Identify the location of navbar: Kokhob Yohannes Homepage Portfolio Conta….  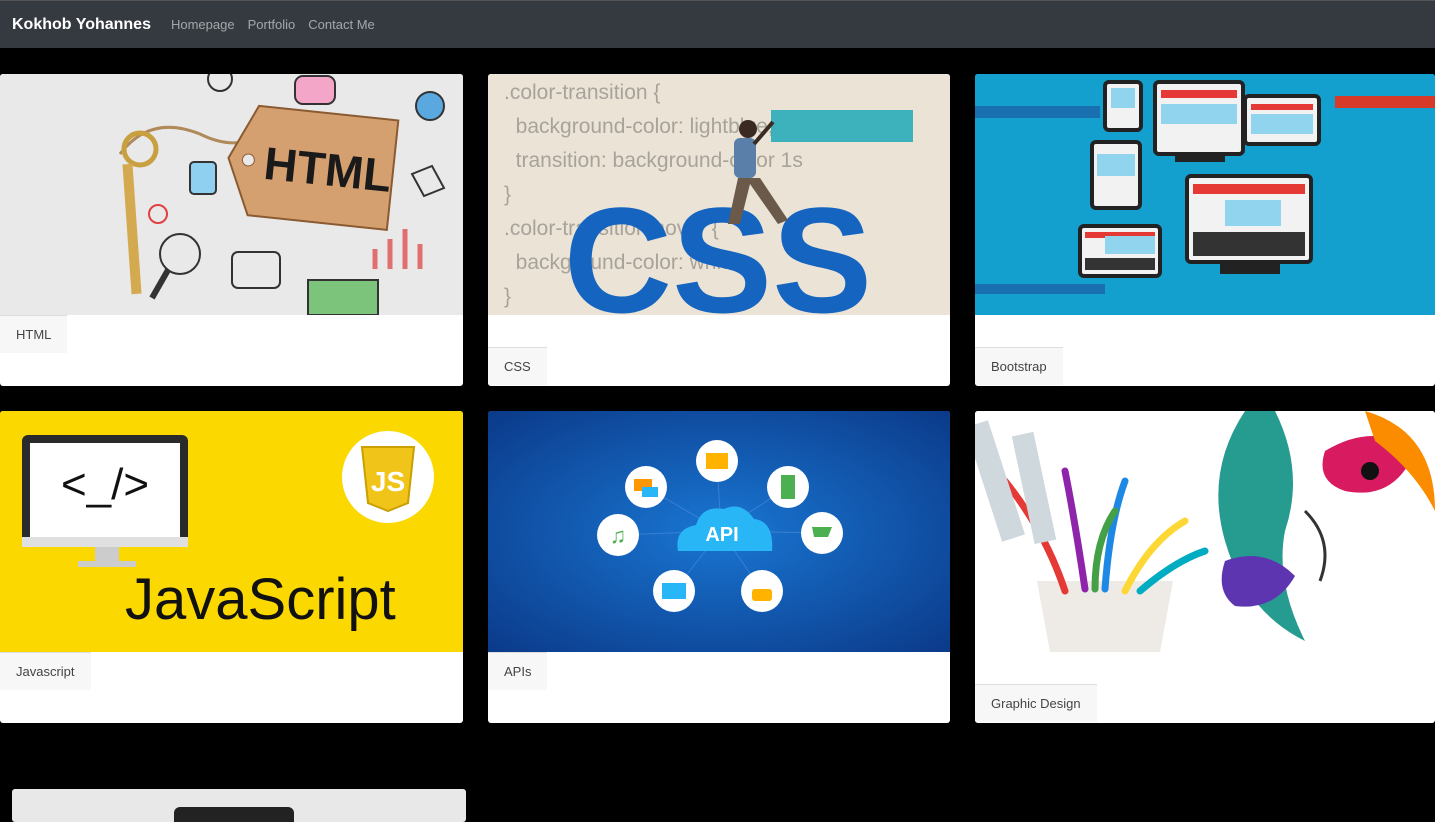
(717, 24).